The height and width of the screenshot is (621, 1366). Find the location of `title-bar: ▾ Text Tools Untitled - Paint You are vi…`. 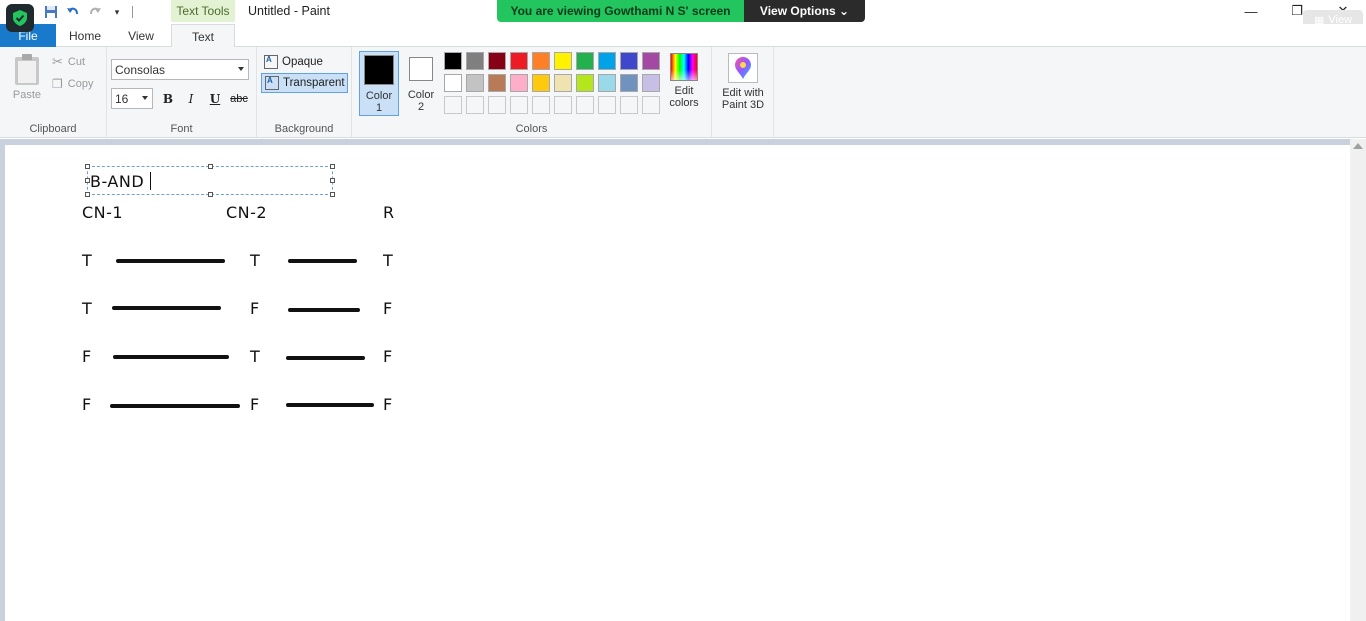

title-bar: ▾ Text Tools Untitled - Paint You are vi… is located at coordinates (683, 16).